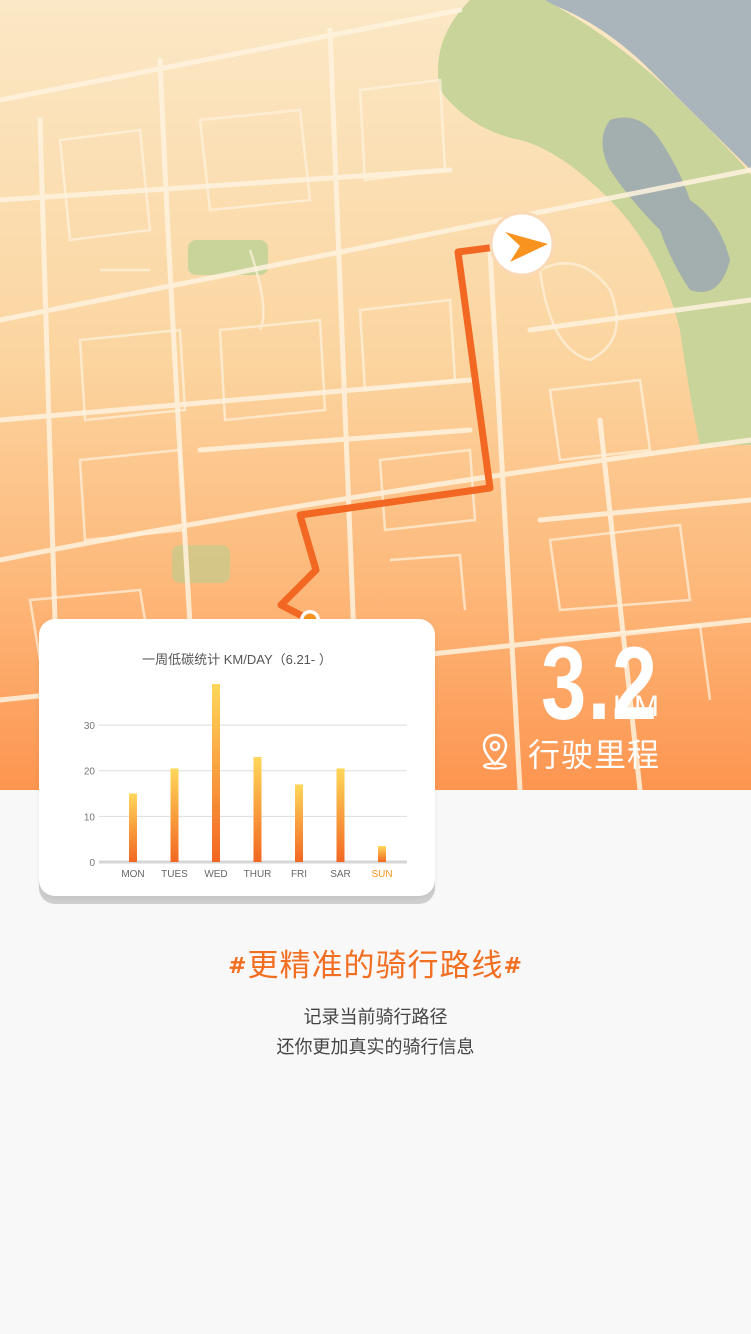 This screenshot has height=1334, width=751. Describe the element at coordinates (92, 863) in the screenshot. I see `y-tick-label: 0` at that location.